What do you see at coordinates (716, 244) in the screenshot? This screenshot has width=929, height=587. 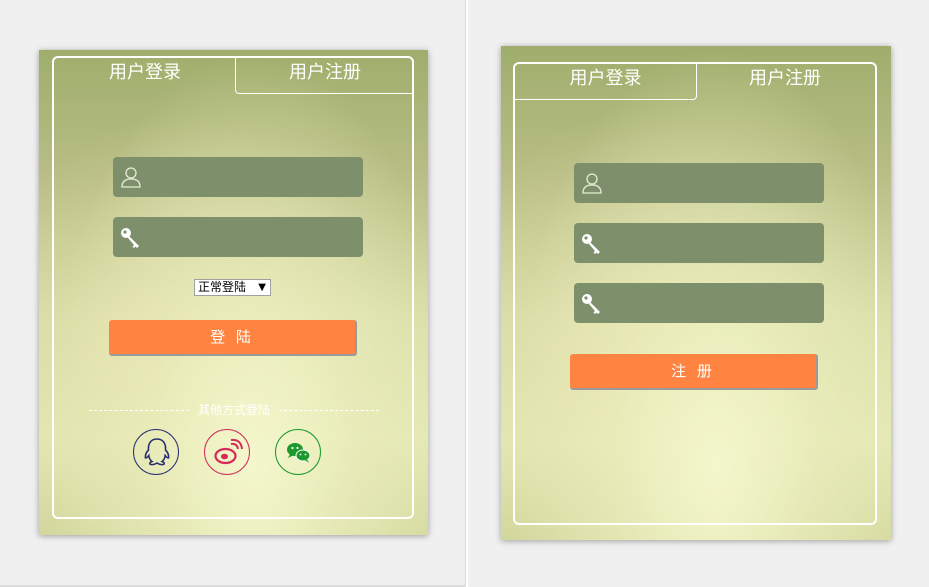 I see `reg-password-input` at bounding box center [716, 244].